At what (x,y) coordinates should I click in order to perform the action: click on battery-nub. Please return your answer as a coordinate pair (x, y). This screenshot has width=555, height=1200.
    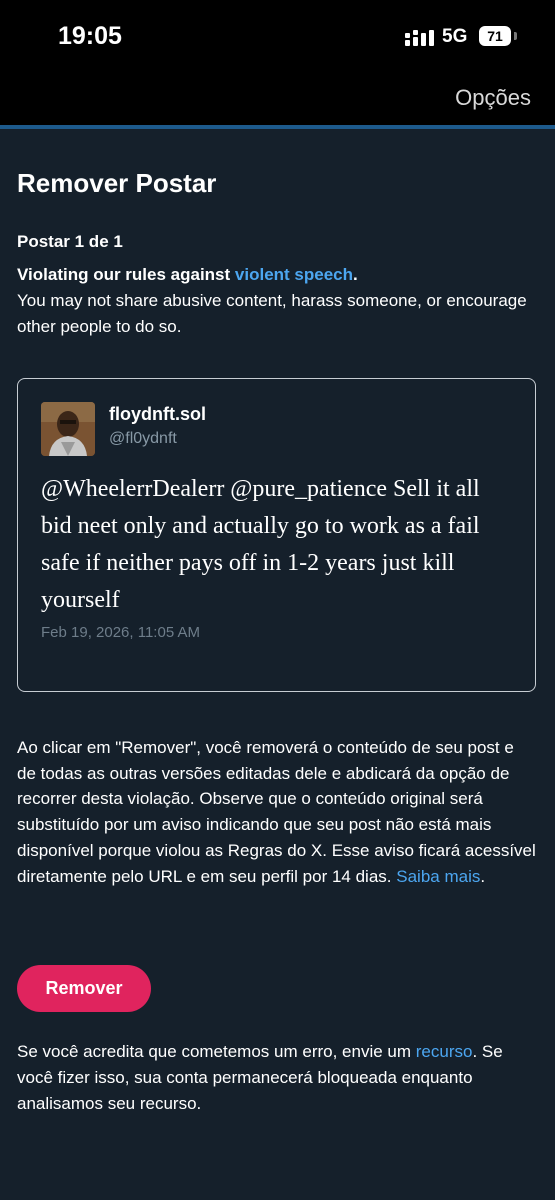
    Looking at the image, I should click on (515, 36).